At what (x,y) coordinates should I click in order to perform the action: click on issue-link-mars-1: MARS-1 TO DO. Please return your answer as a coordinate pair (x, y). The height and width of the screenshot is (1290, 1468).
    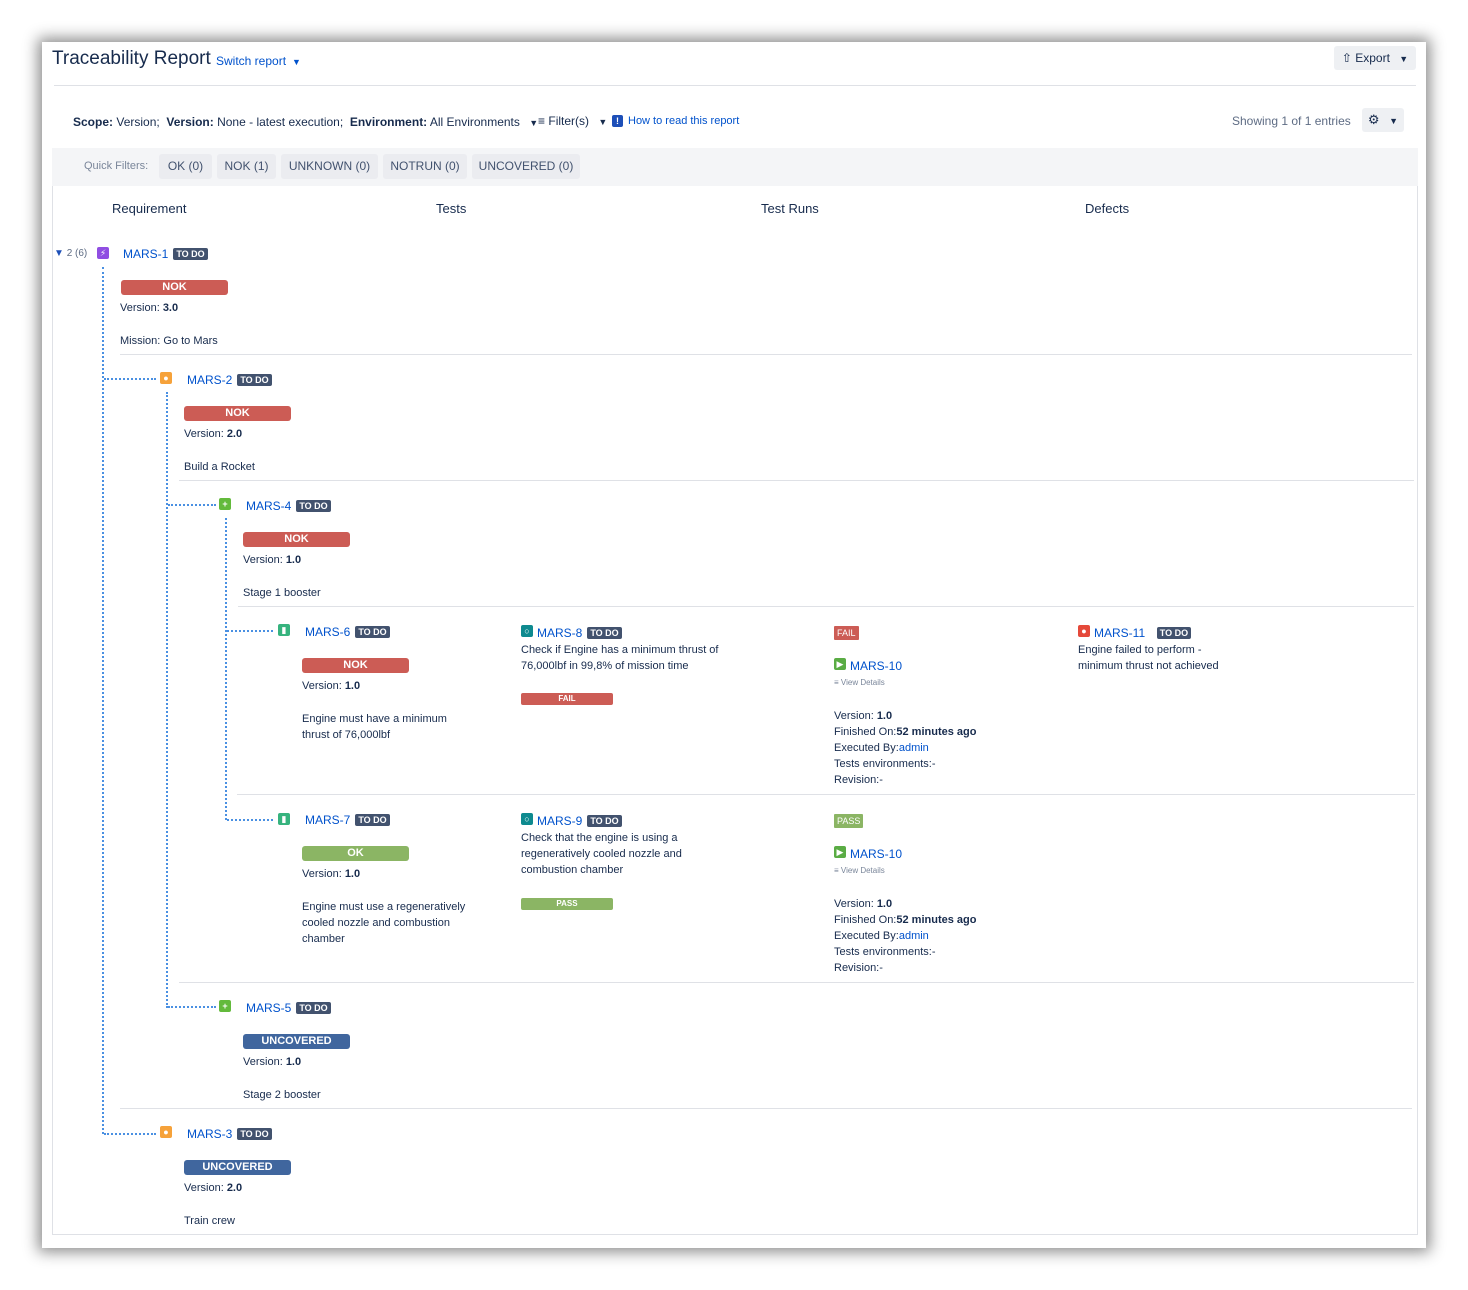
    Looking at the image, I should click on (165, 254).